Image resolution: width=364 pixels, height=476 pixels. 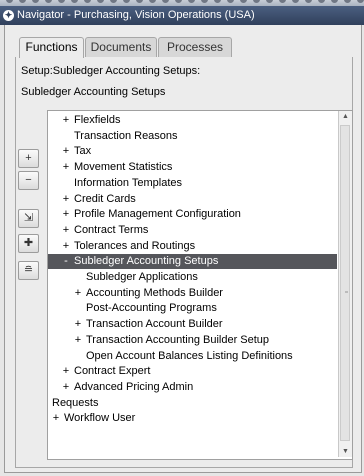 What do you see at coordinates (192, 214) in the screenshot?
I see `tree-item: + Profile Management Configuration` at bounding box center [192, 214].